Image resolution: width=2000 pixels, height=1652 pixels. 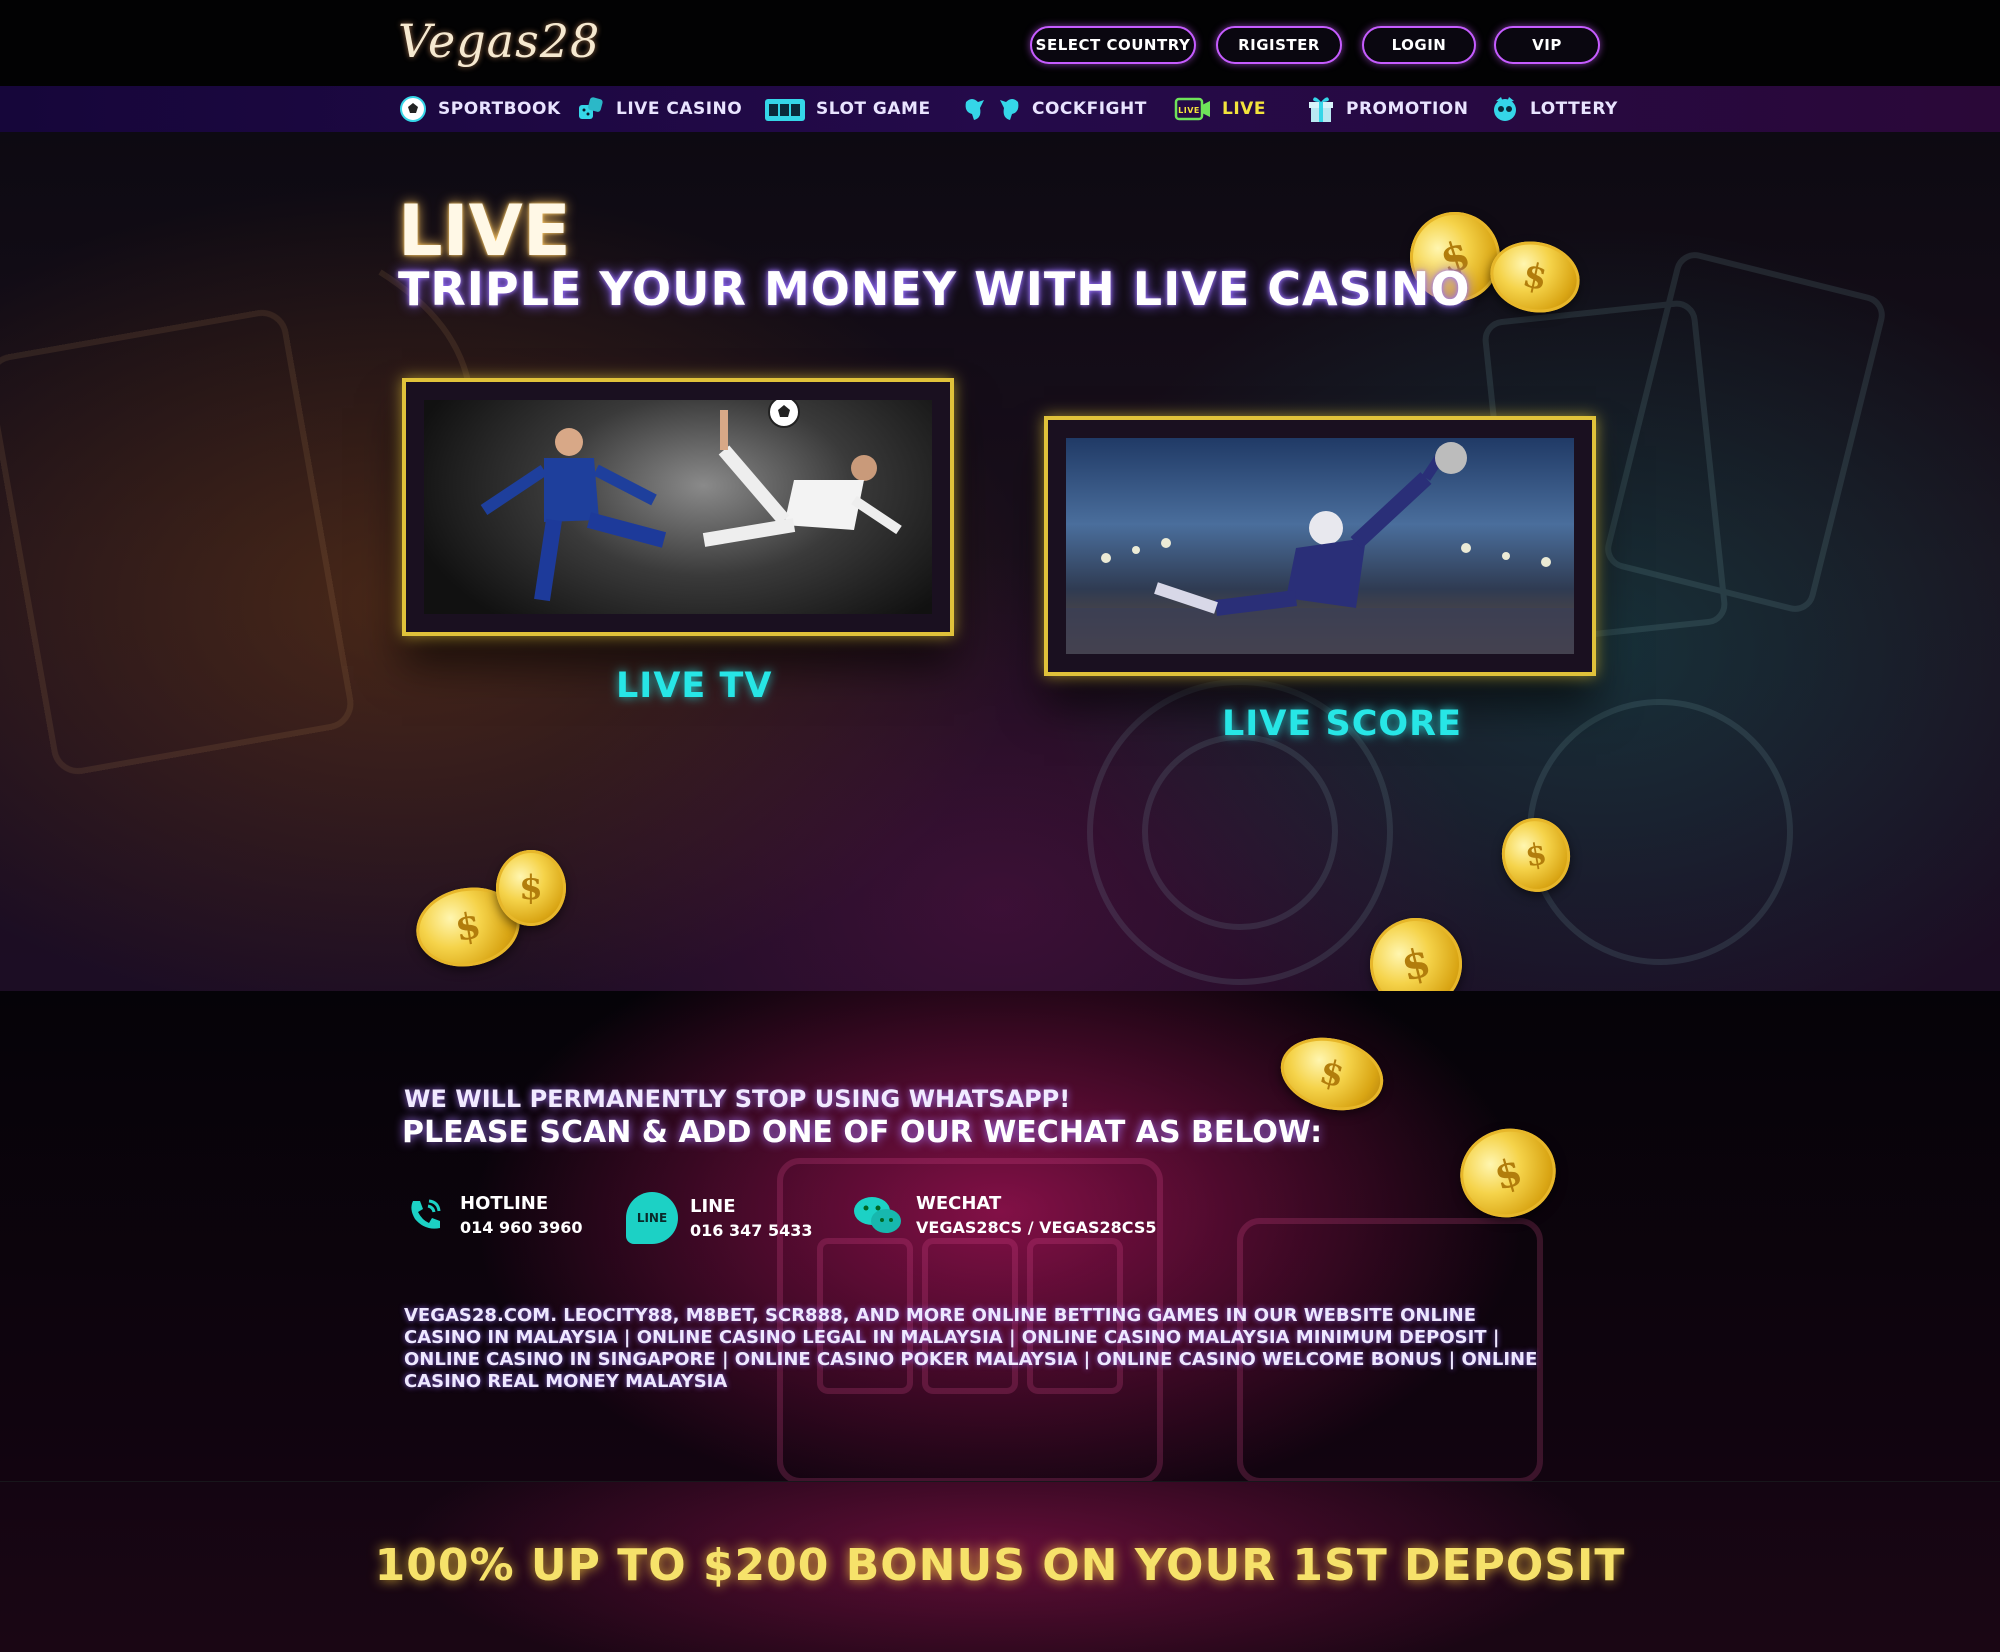 I want to click on live-score-caption: LIVE SCORE, so click(x=1342, y=724).